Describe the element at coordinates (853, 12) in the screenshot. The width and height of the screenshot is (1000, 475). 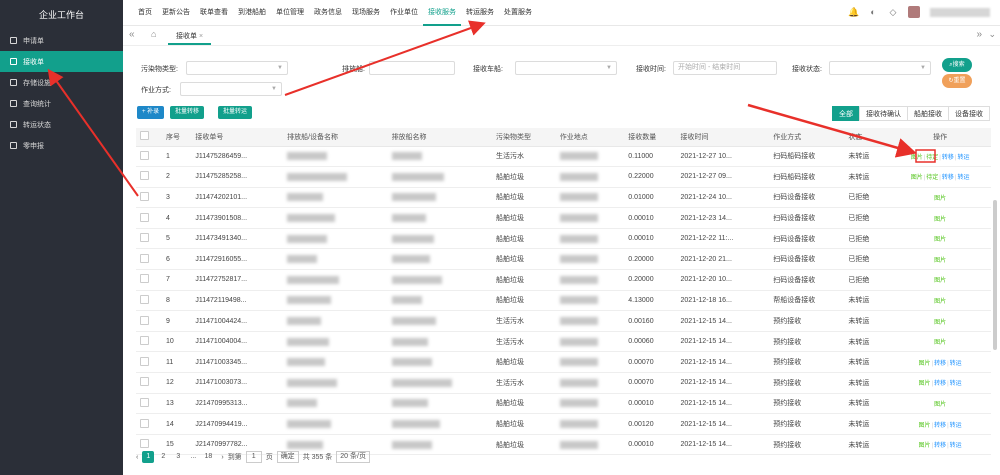
I see `bell-icon: 🔔` at that location.